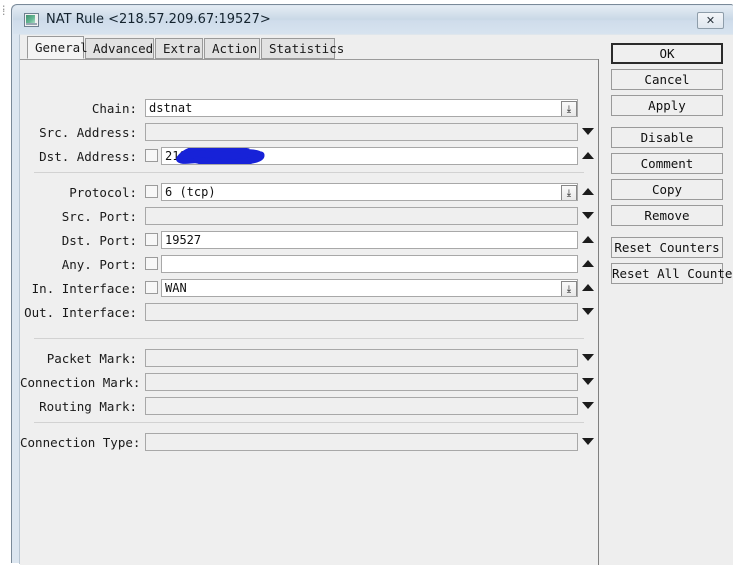 Image resolution: width=733 pixels, height=565 pixels. I want to click on field-checkbox-in-interface, so click(151, 287).